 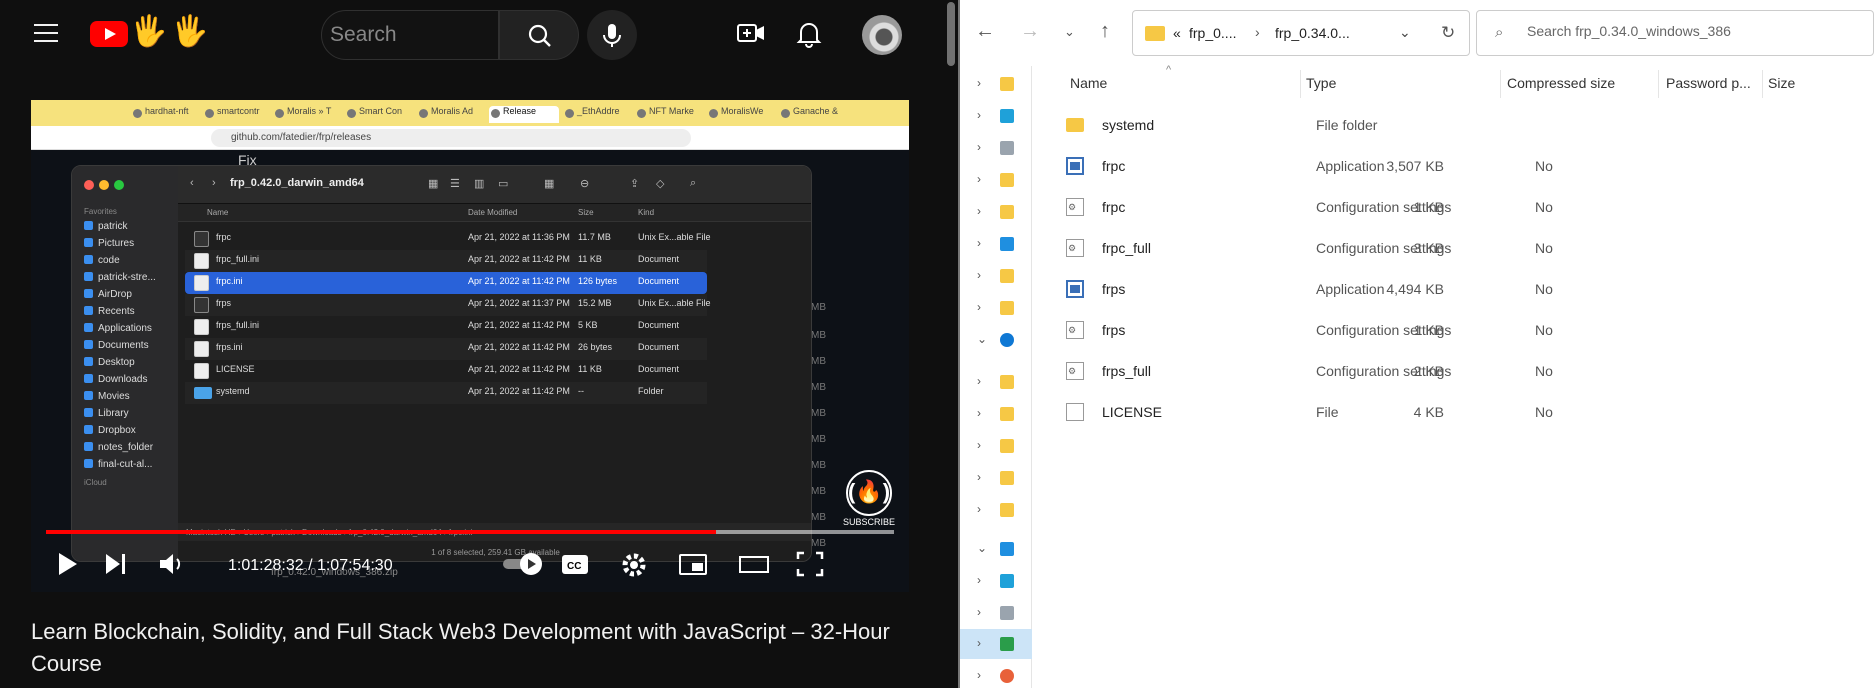 What do you see at coordinates (1461, 207) in the screenshot?
I see `file-row: frpcConfiguration settings1 KBNo` at bounding box center [1461, 207].